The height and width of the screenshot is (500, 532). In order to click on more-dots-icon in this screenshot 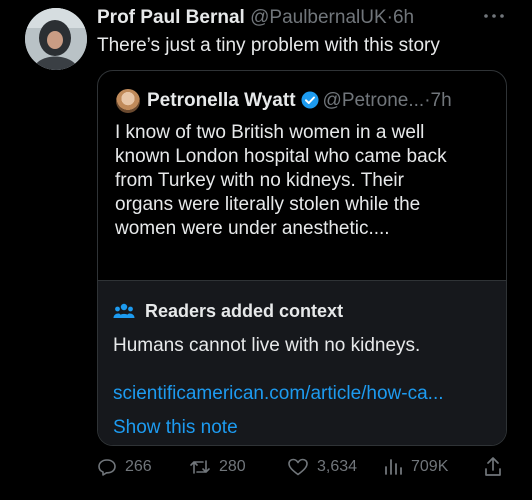, I will do `click(494, 16)`.